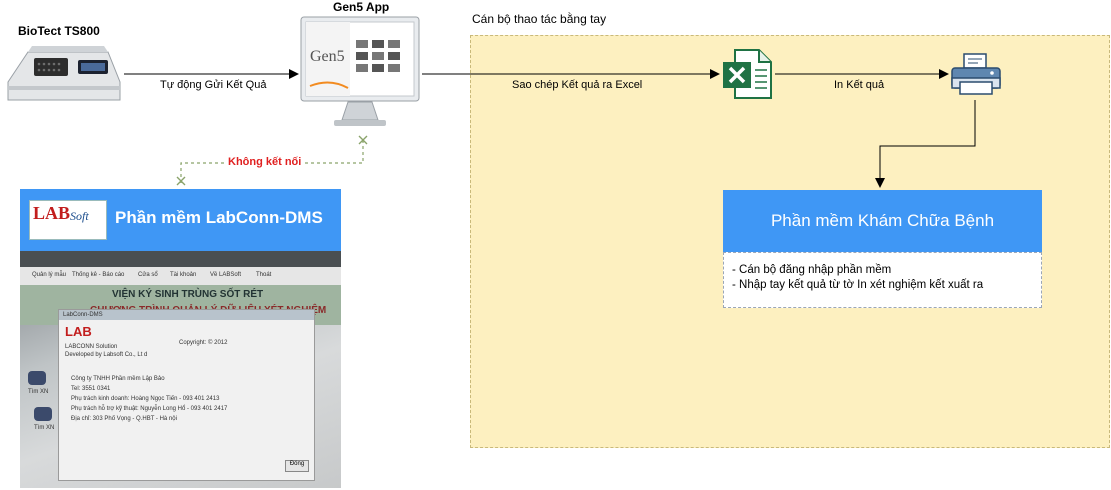  What do you see at coordinates (859, 85) in the screenshot?
I see `print-result-label: In Kết quả` at bounding box center [859, 85].